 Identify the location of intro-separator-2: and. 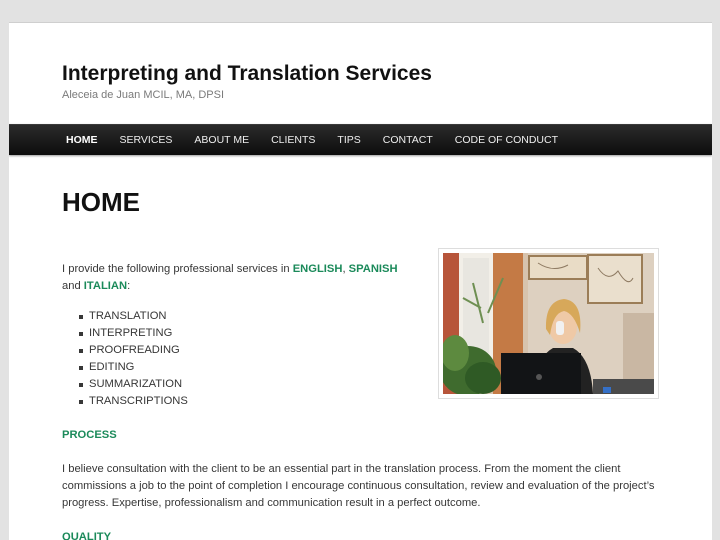
(73, 286).